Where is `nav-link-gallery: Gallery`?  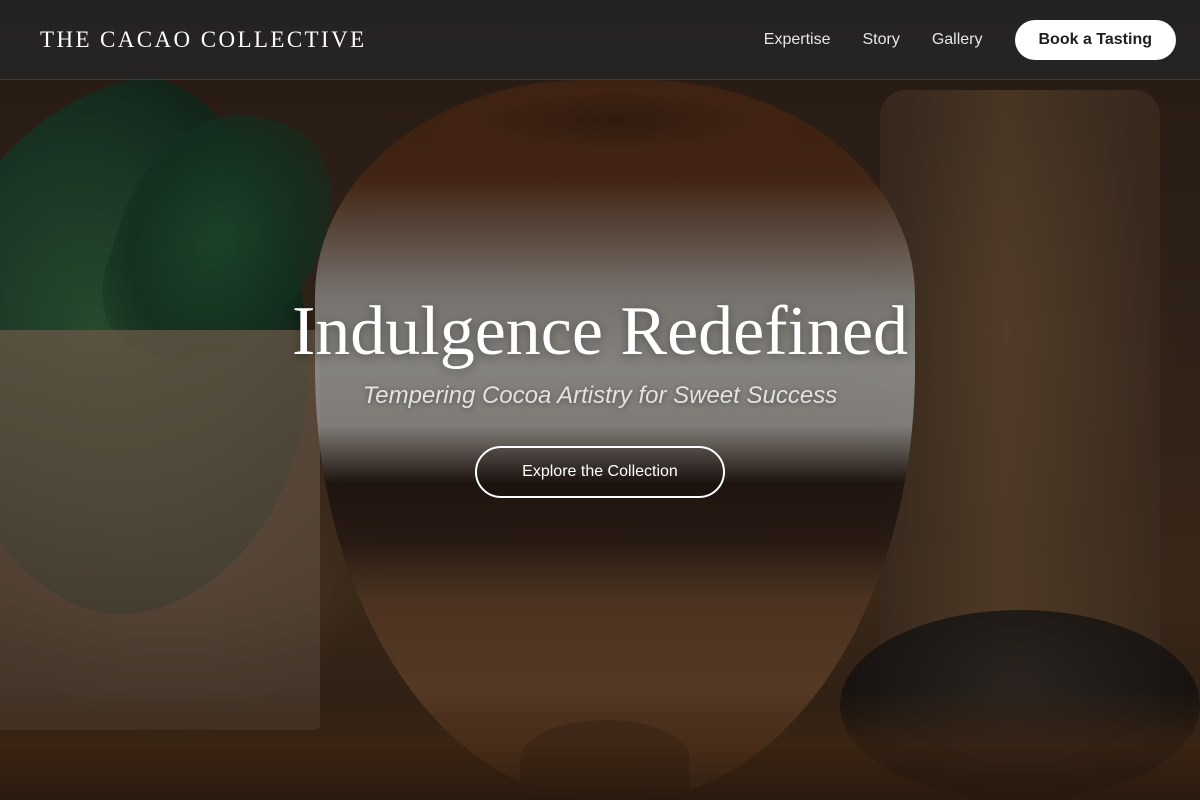 nav-link-gallery: Gallery is located at coordinates (957, 40).